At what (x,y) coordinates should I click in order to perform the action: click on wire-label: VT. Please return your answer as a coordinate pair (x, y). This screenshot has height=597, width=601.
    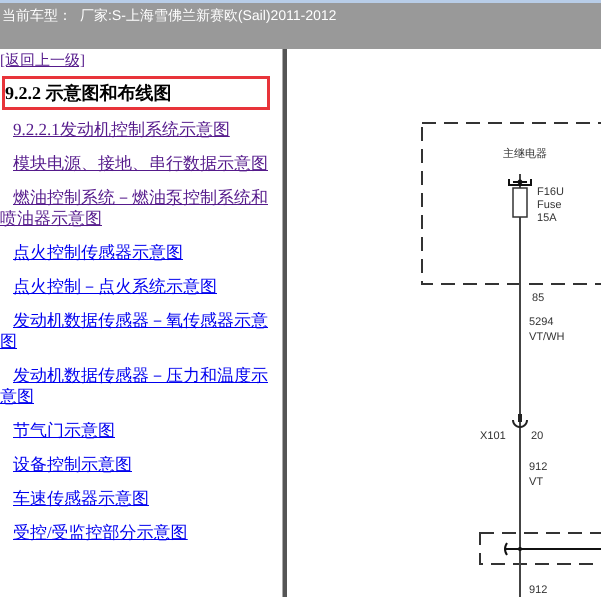
    Looking at the image, I should click on (536, 482).